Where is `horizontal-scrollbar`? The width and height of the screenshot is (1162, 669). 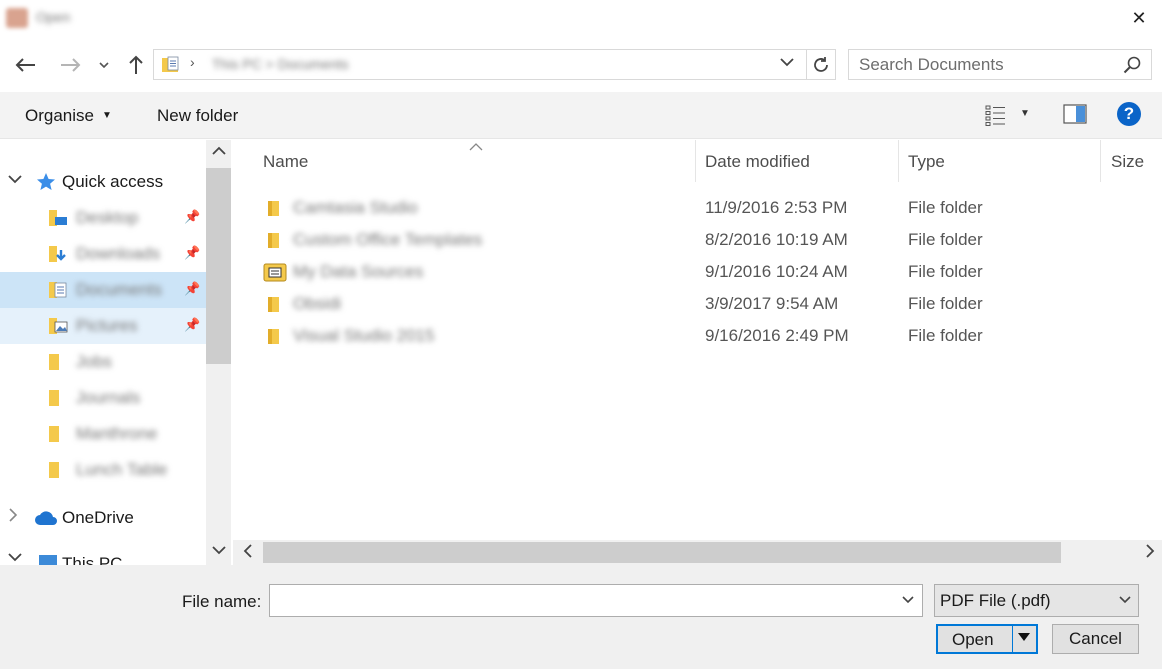
horizontal-scrollbar is located at coordinates (697, 552).